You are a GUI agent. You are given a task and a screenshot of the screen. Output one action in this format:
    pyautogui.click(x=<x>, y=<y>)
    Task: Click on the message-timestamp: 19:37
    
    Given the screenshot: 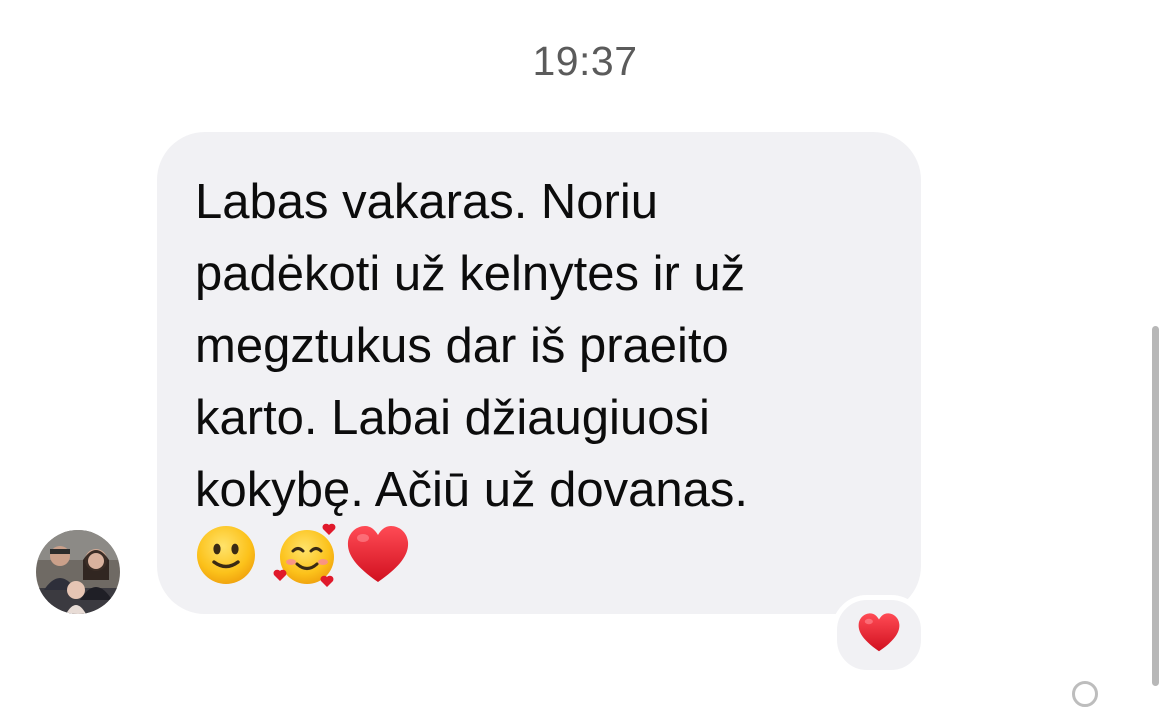 What is the action you would take?
    pyautogui.click(x=585, y=61)
    